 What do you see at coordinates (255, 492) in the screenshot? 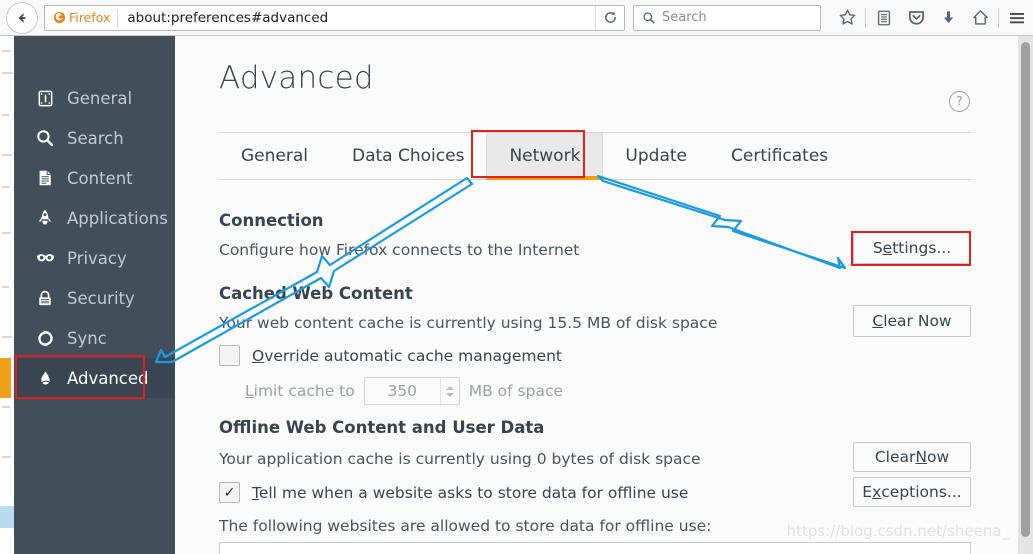
I see `label-accesskey: T` at bounding box center [255, 492].